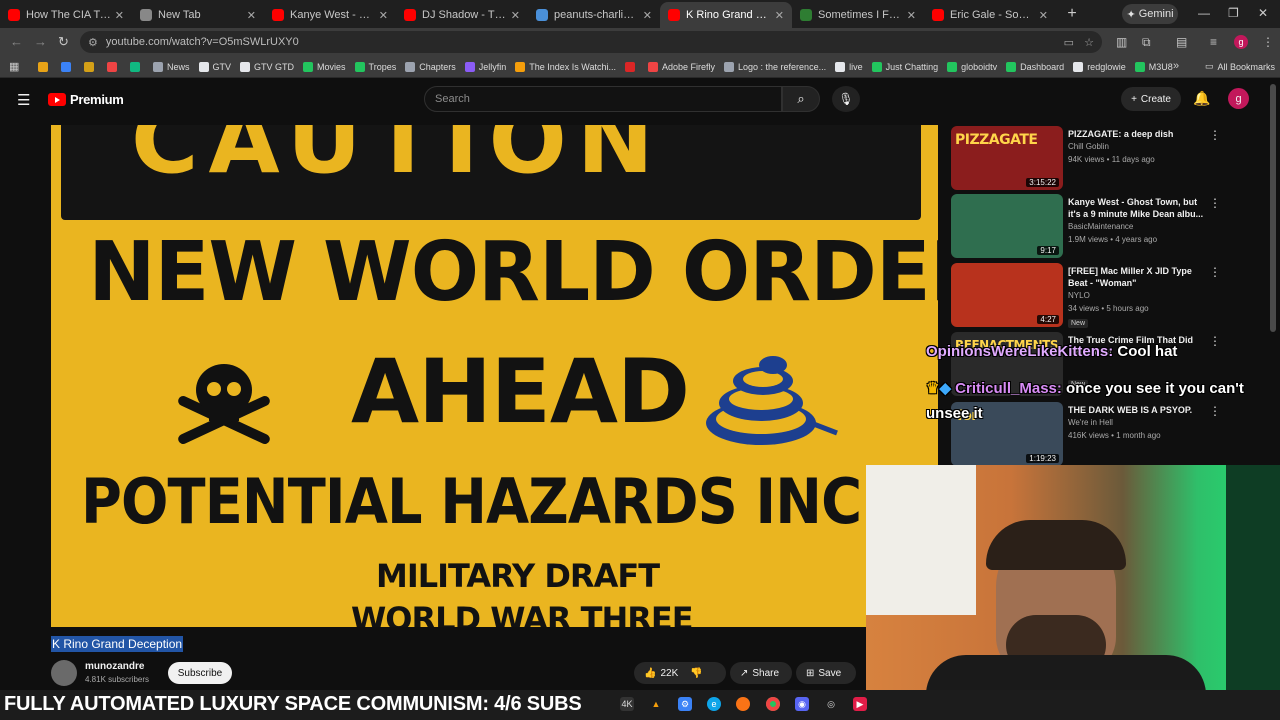 This screenshot has width=1280, height=720. What do you see at coordinates (1146, 42) in the screenshot?
I see `extensions-icon: ⧉` at bounding box center [1146, 42].